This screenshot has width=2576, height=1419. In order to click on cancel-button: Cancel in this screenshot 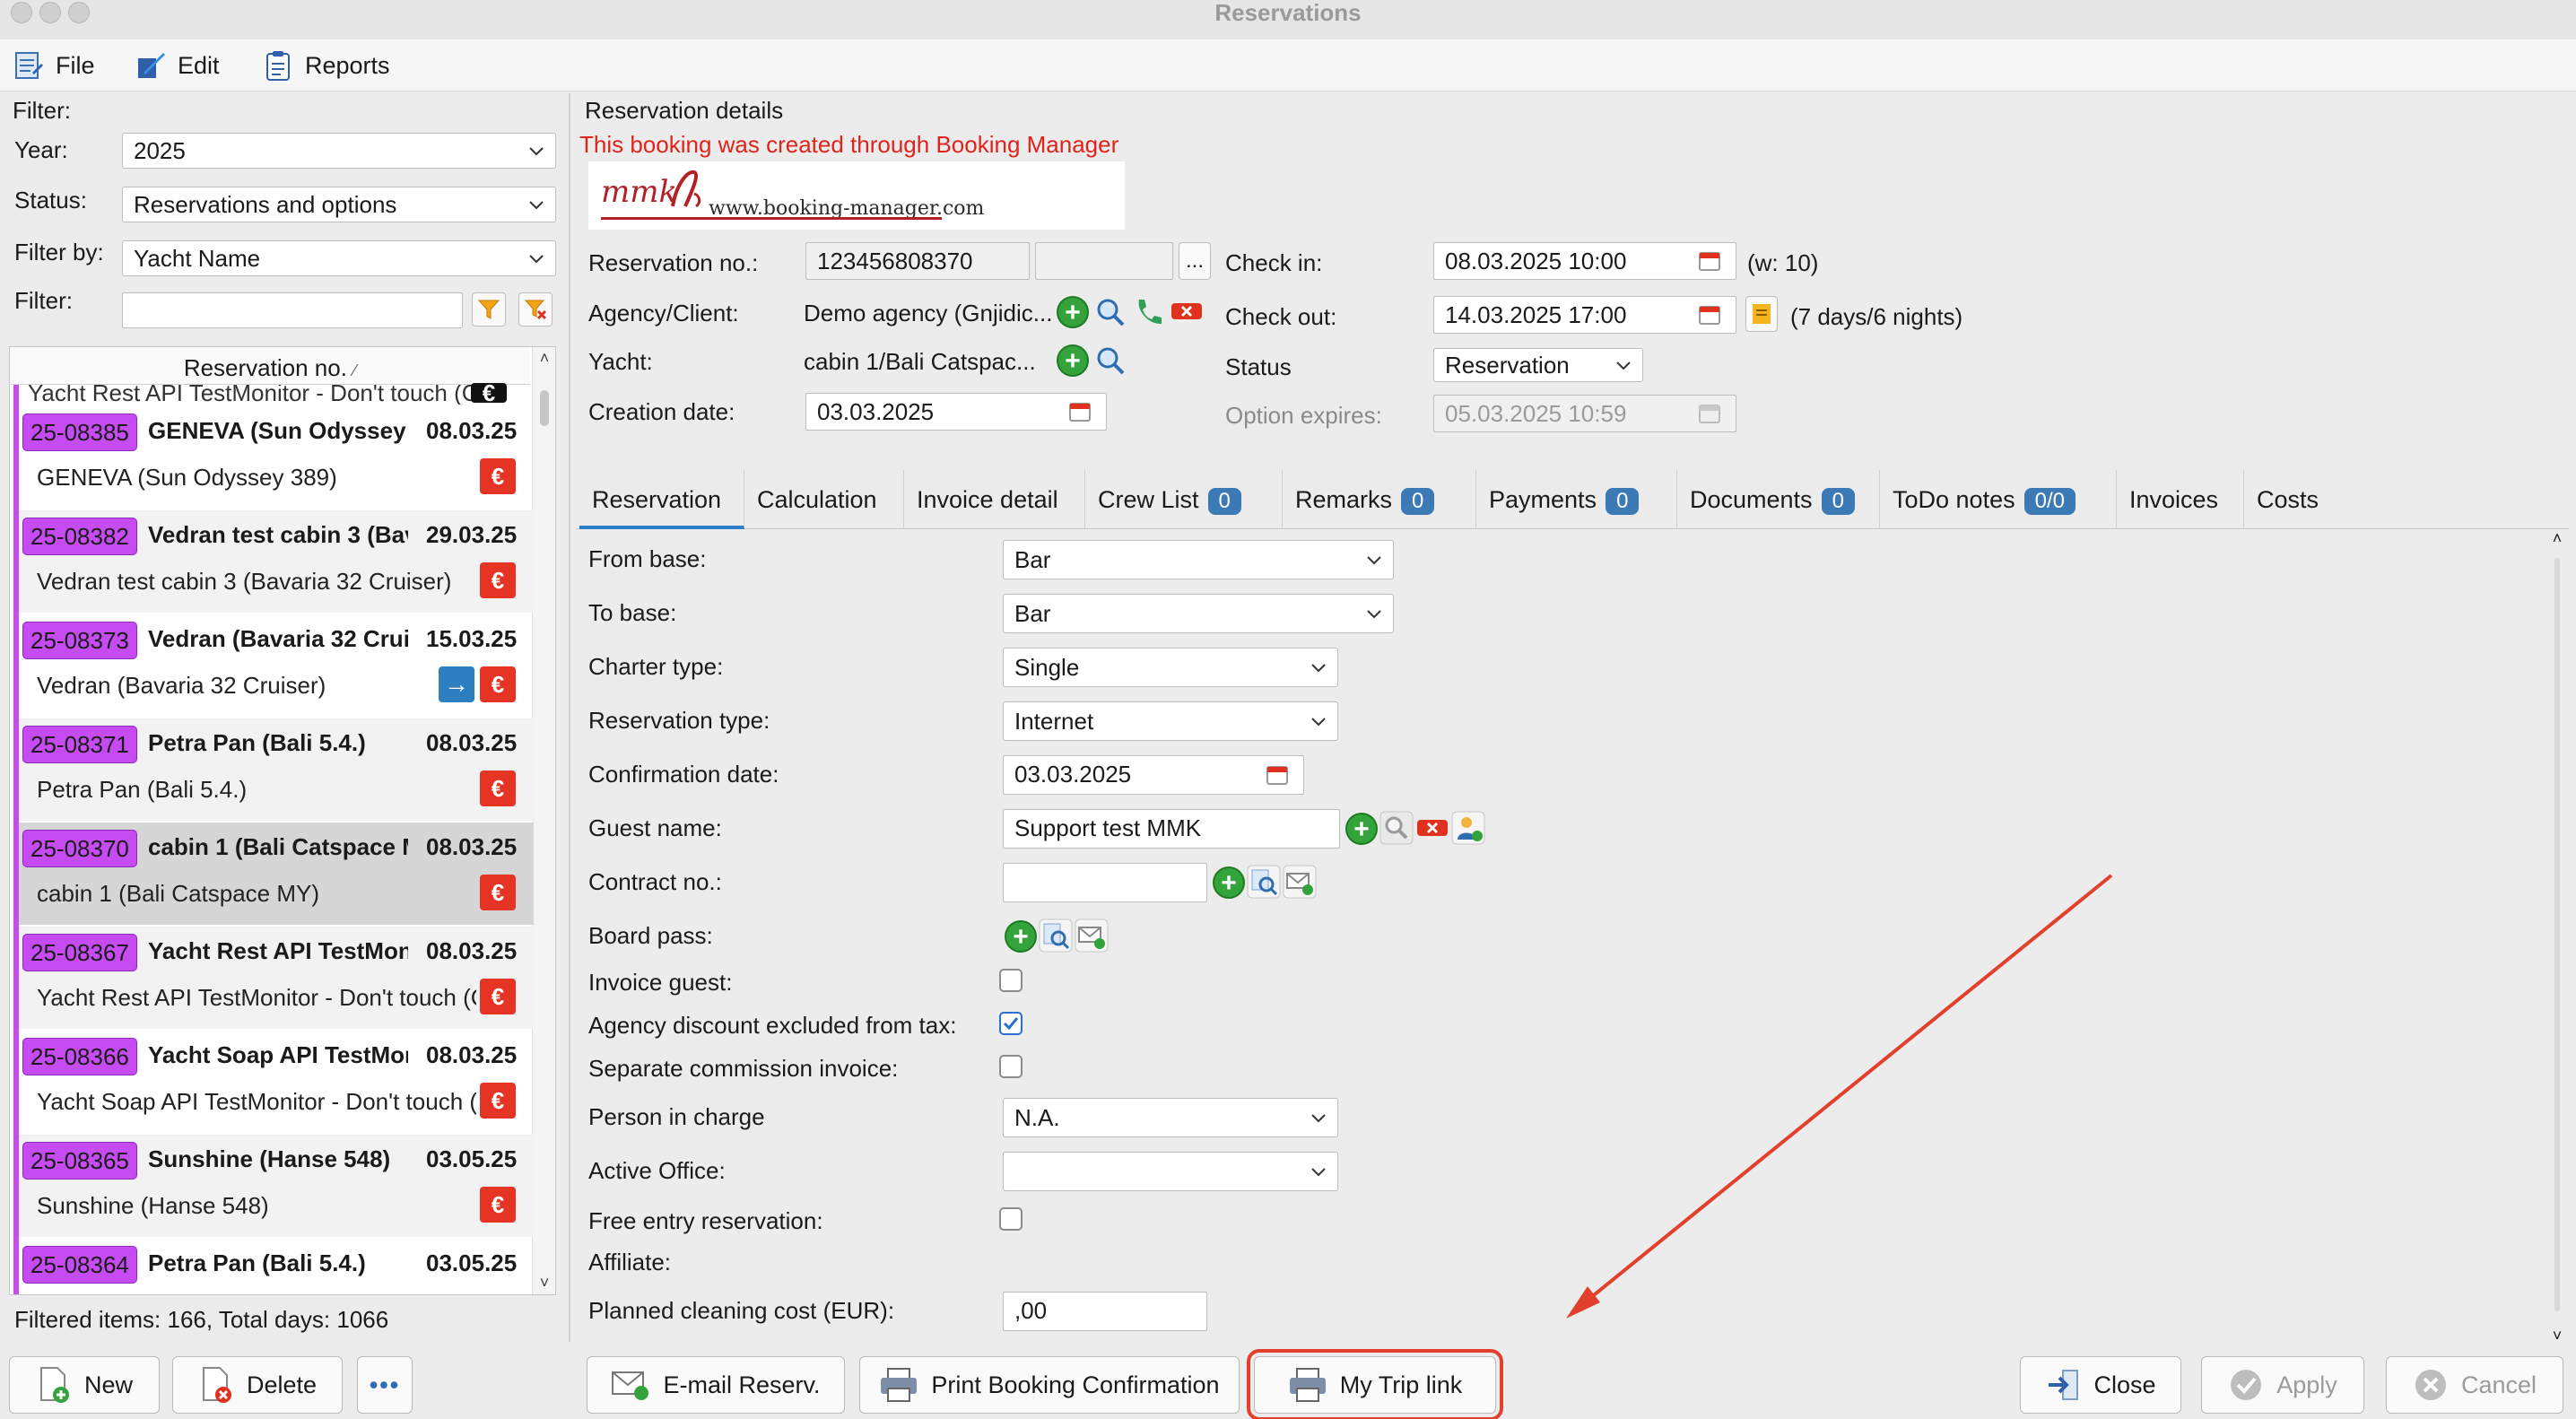, I will do `click(2474, 1385)`.